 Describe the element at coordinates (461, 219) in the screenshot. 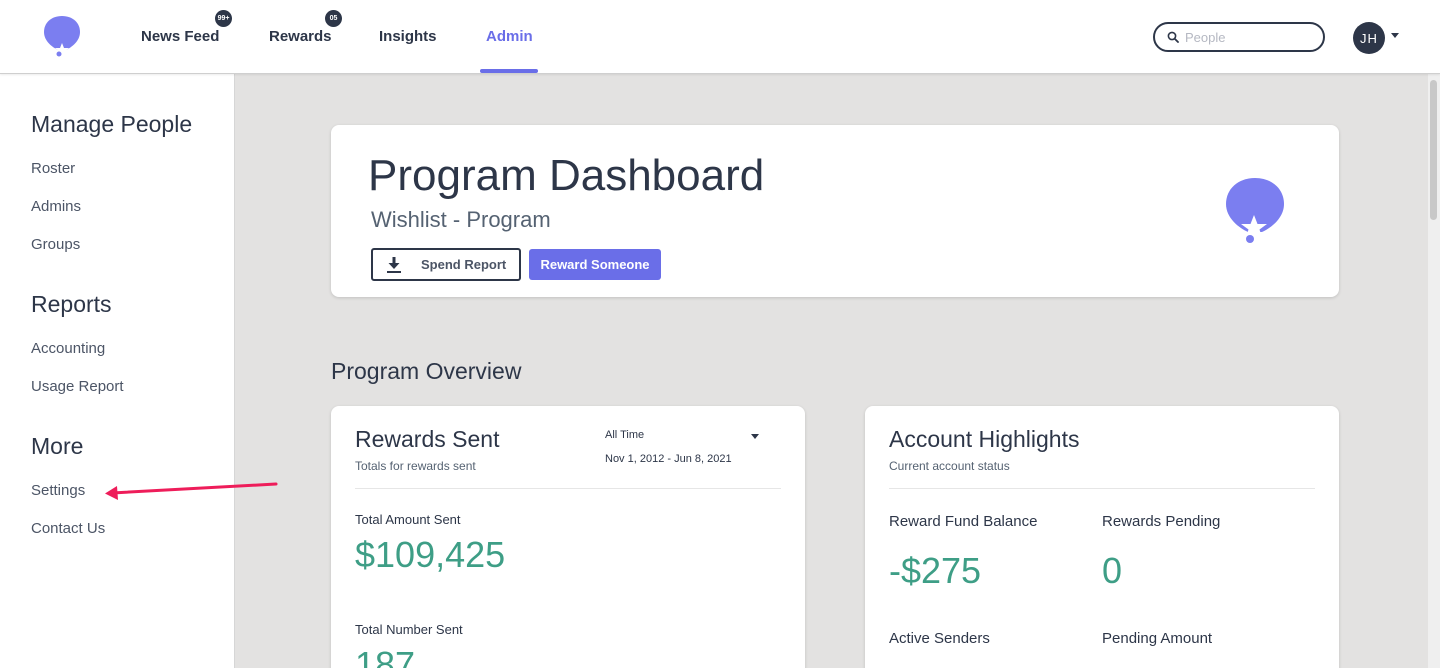

I see `program-name: Wishlist - Program` at that location.